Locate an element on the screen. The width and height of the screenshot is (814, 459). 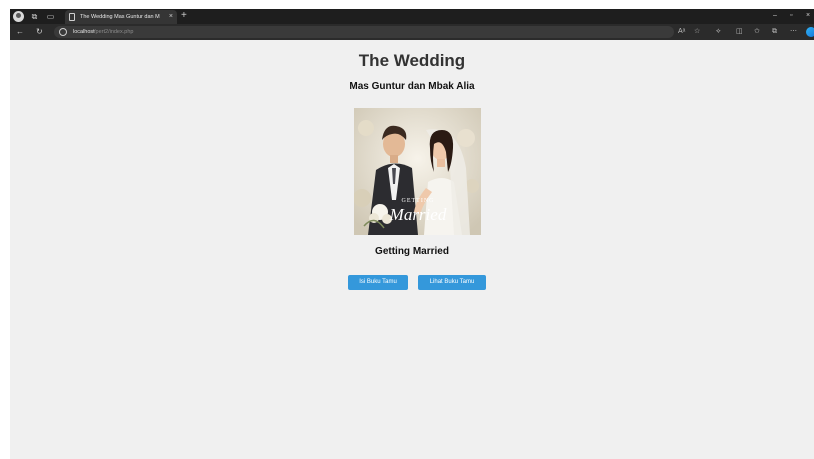
page-subtitle: Mas Guntur dan Mbak Alia is located at coordinates (412, 86).